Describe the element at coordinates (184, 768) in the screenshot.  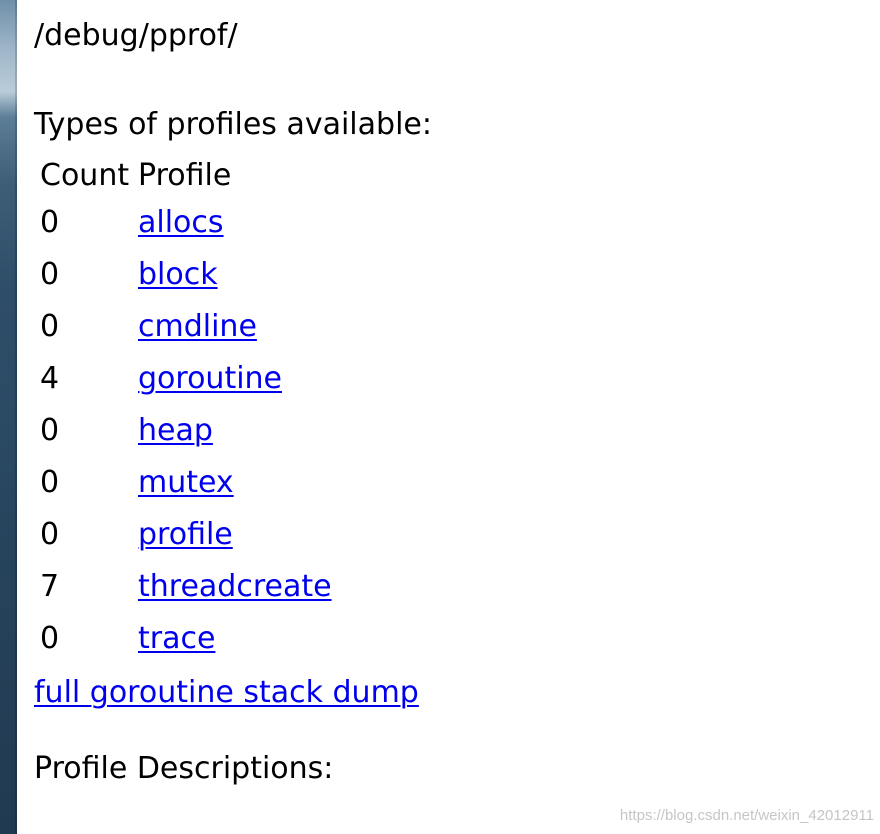
I see `profile-descriptions-heading: Profile Descriptions:` at that location.